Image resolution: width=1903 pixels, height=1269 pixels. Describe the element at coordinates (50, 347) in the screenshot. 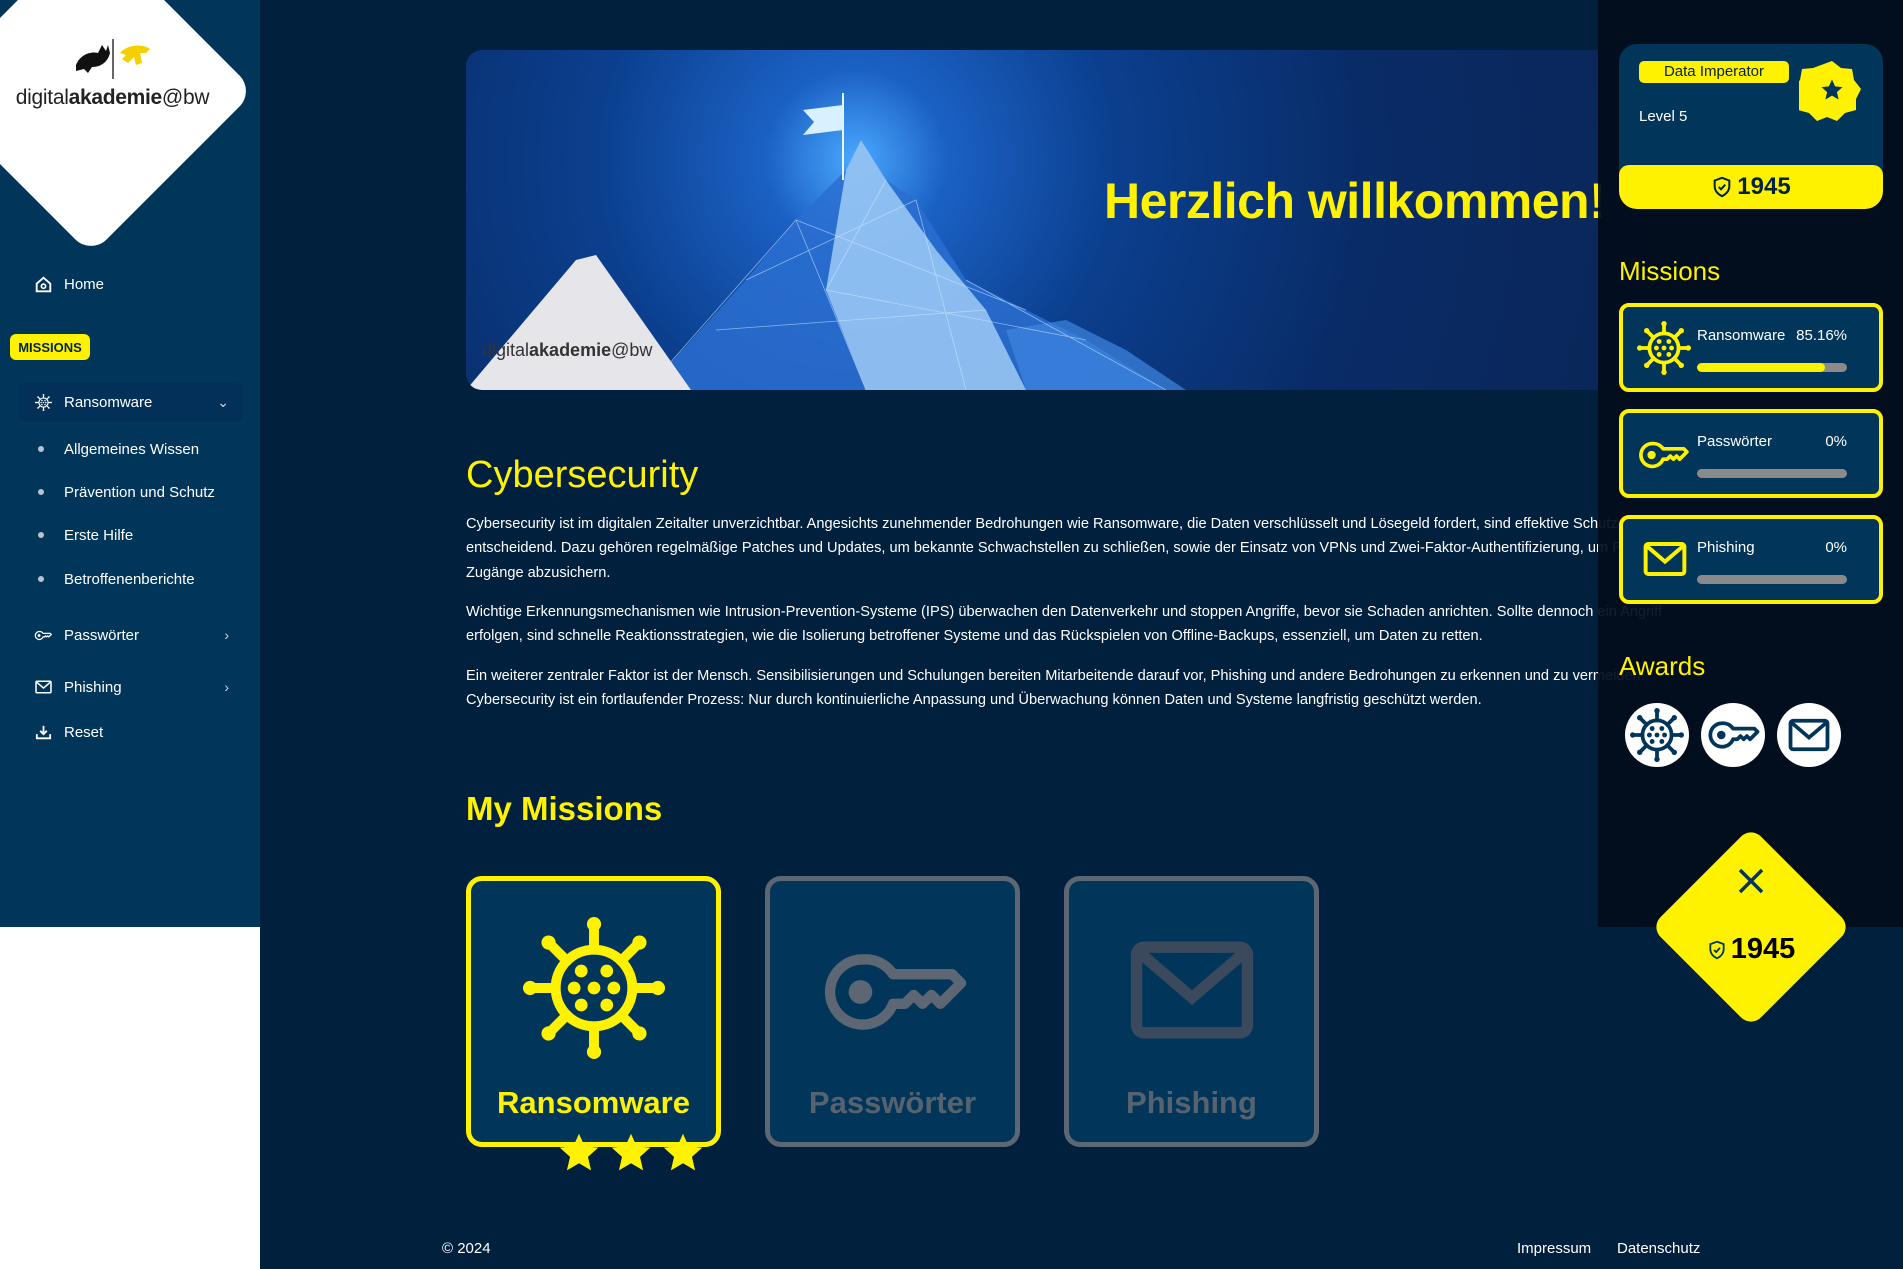

I see `missions-section-badge: MISSIONS` at that location.